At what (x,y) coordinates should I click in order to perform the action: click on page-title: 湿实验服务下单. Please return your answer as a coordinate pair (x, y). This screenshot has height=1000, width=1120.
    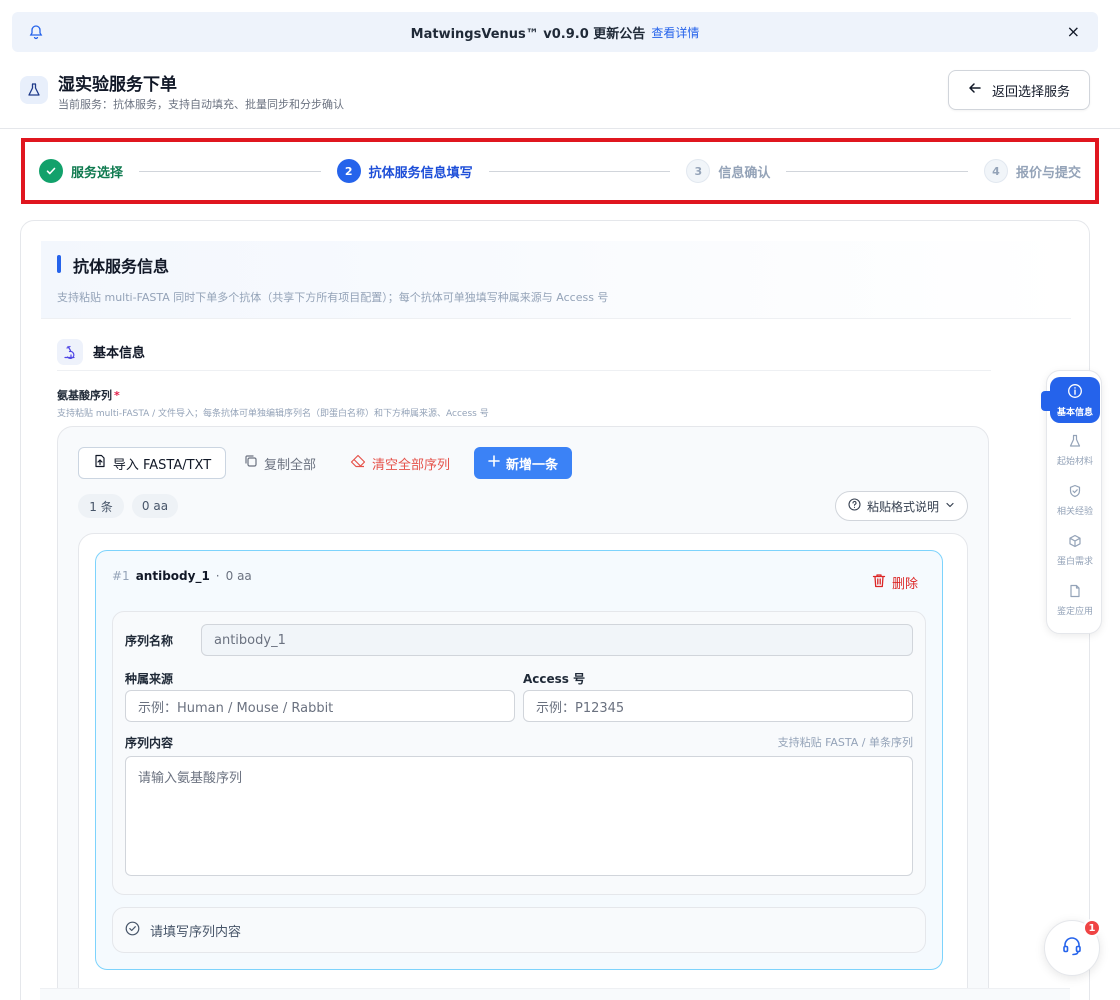
    Looking at the image, I should click on (117, 85).